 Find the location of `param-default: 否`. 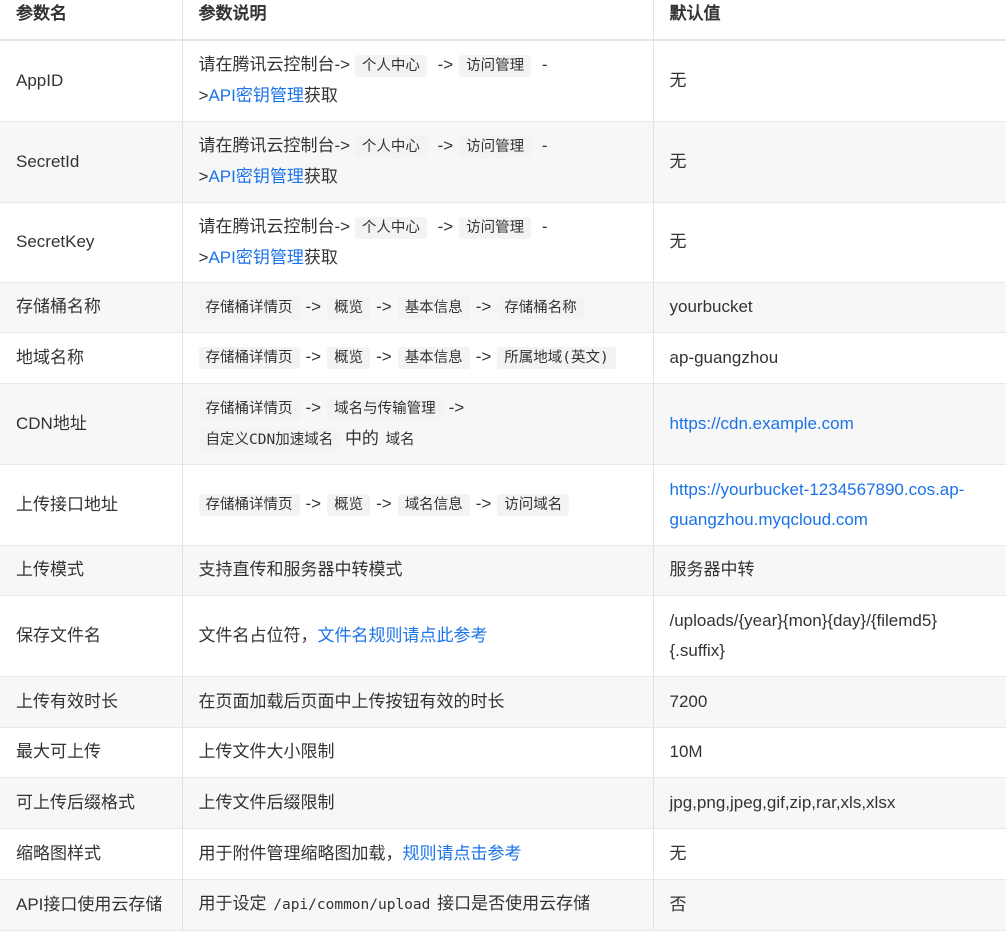

param-default: 否 is located at coordinates (829, 905).